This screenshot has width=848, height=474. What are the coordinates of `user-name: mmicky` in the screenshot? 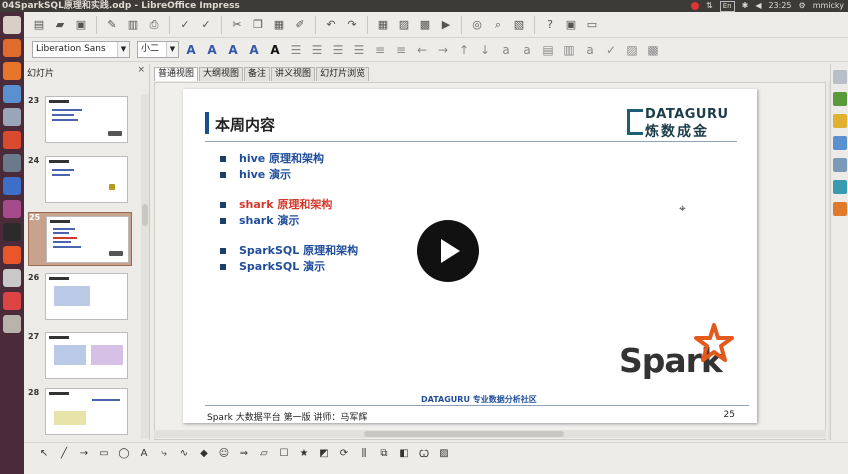 It's located at (828, 6).